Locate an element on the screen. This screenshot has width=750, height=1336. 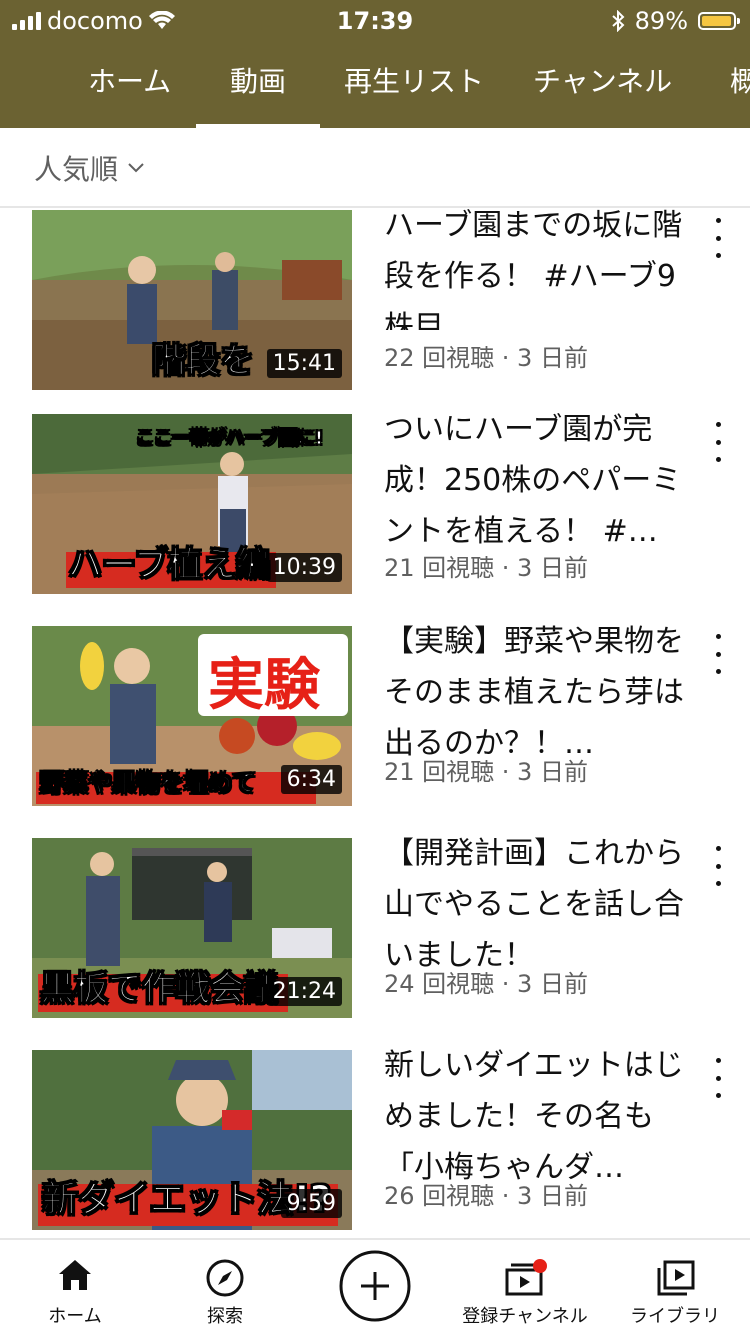
nav-create is located at coordinates (375, 1288).